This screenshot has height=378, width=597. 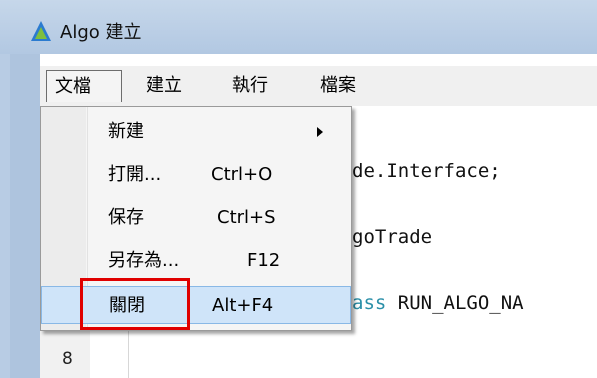 What do you see at coordinates (126, 131) in the screenshot?
I see `menu-item-label: 新建` at bounding box center [126, 131].